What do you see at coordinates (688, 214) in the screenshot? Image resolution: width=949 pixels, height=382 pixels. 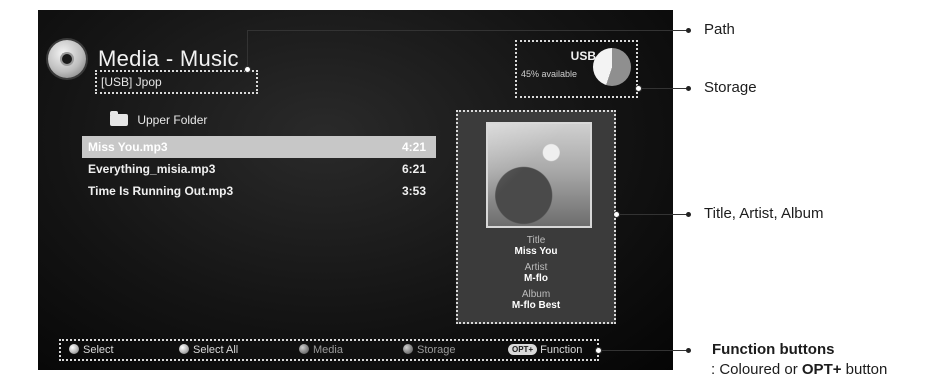 I see `info-bullet` at bounding box center [688, 214].